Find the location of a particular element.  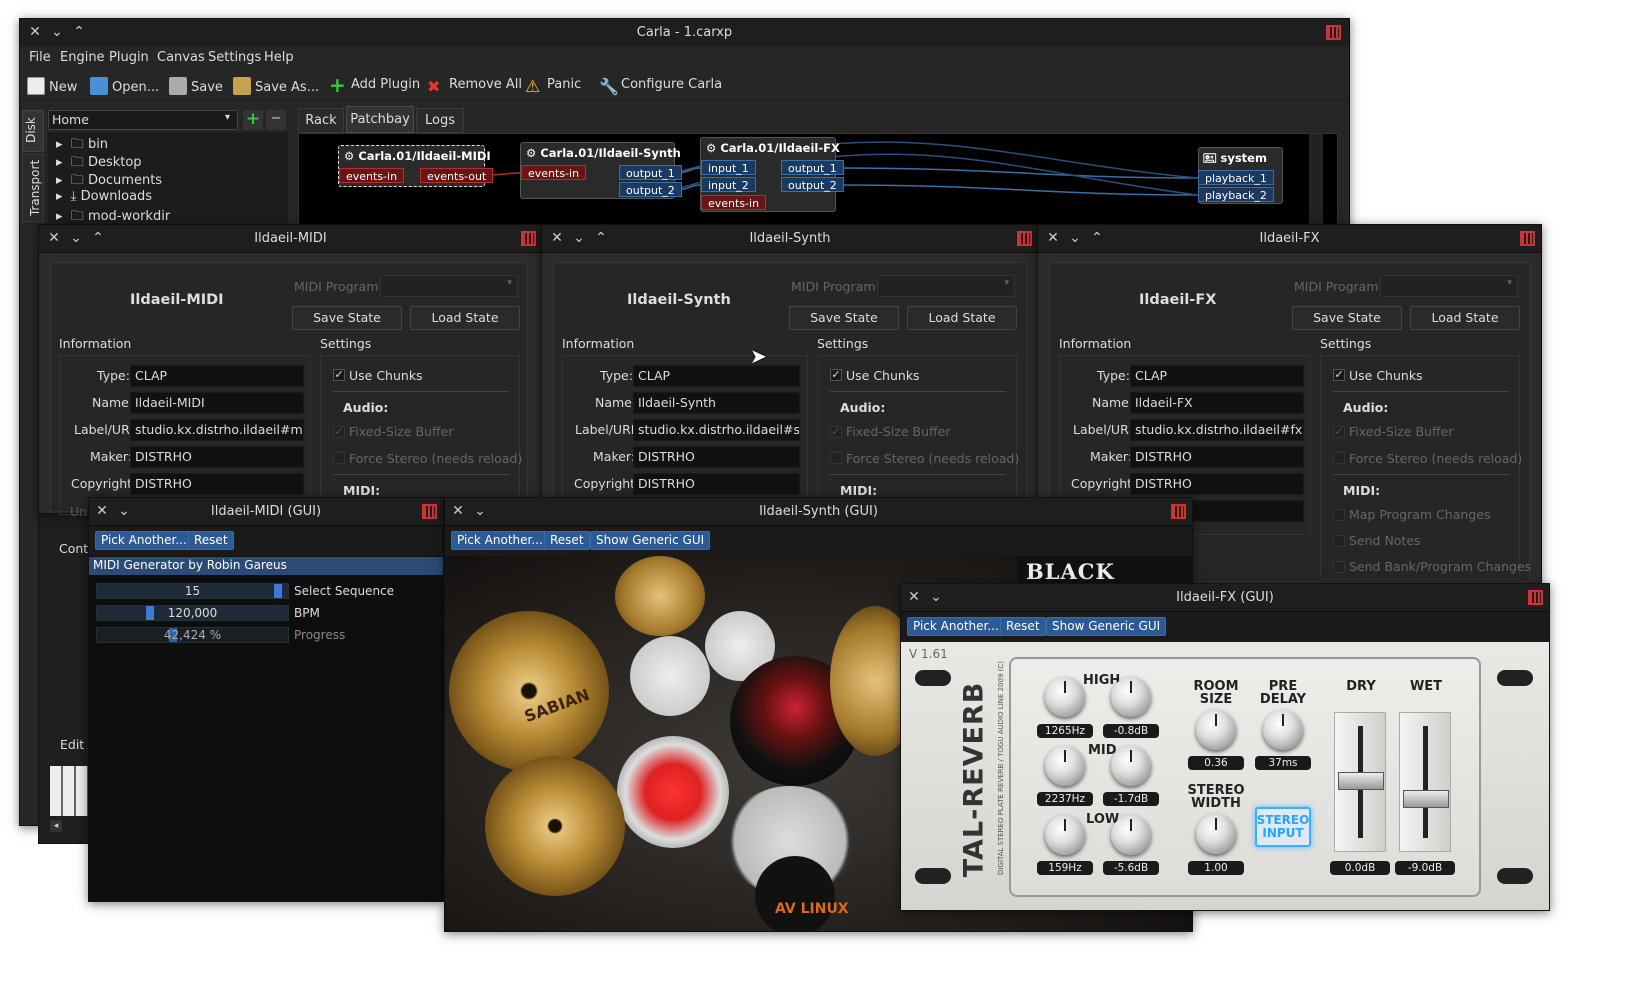

high-freq-knob is located at coordinates (1065, 697).